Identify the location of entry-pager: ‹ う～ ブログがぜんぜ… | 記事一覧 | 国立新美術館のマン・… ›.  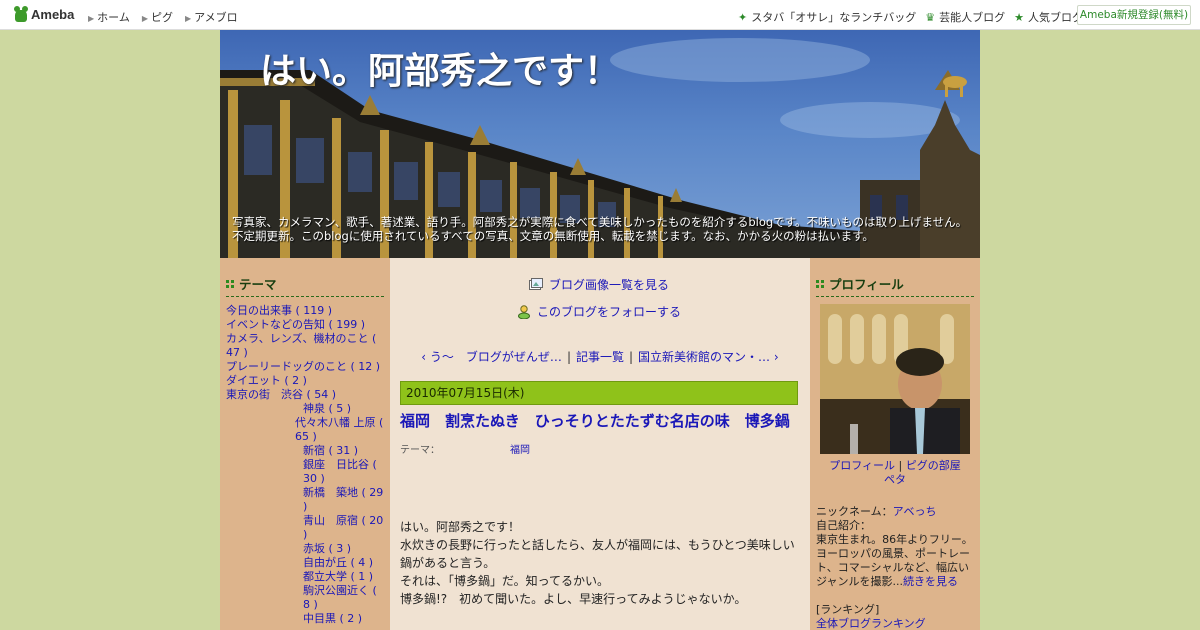
(600, 356).